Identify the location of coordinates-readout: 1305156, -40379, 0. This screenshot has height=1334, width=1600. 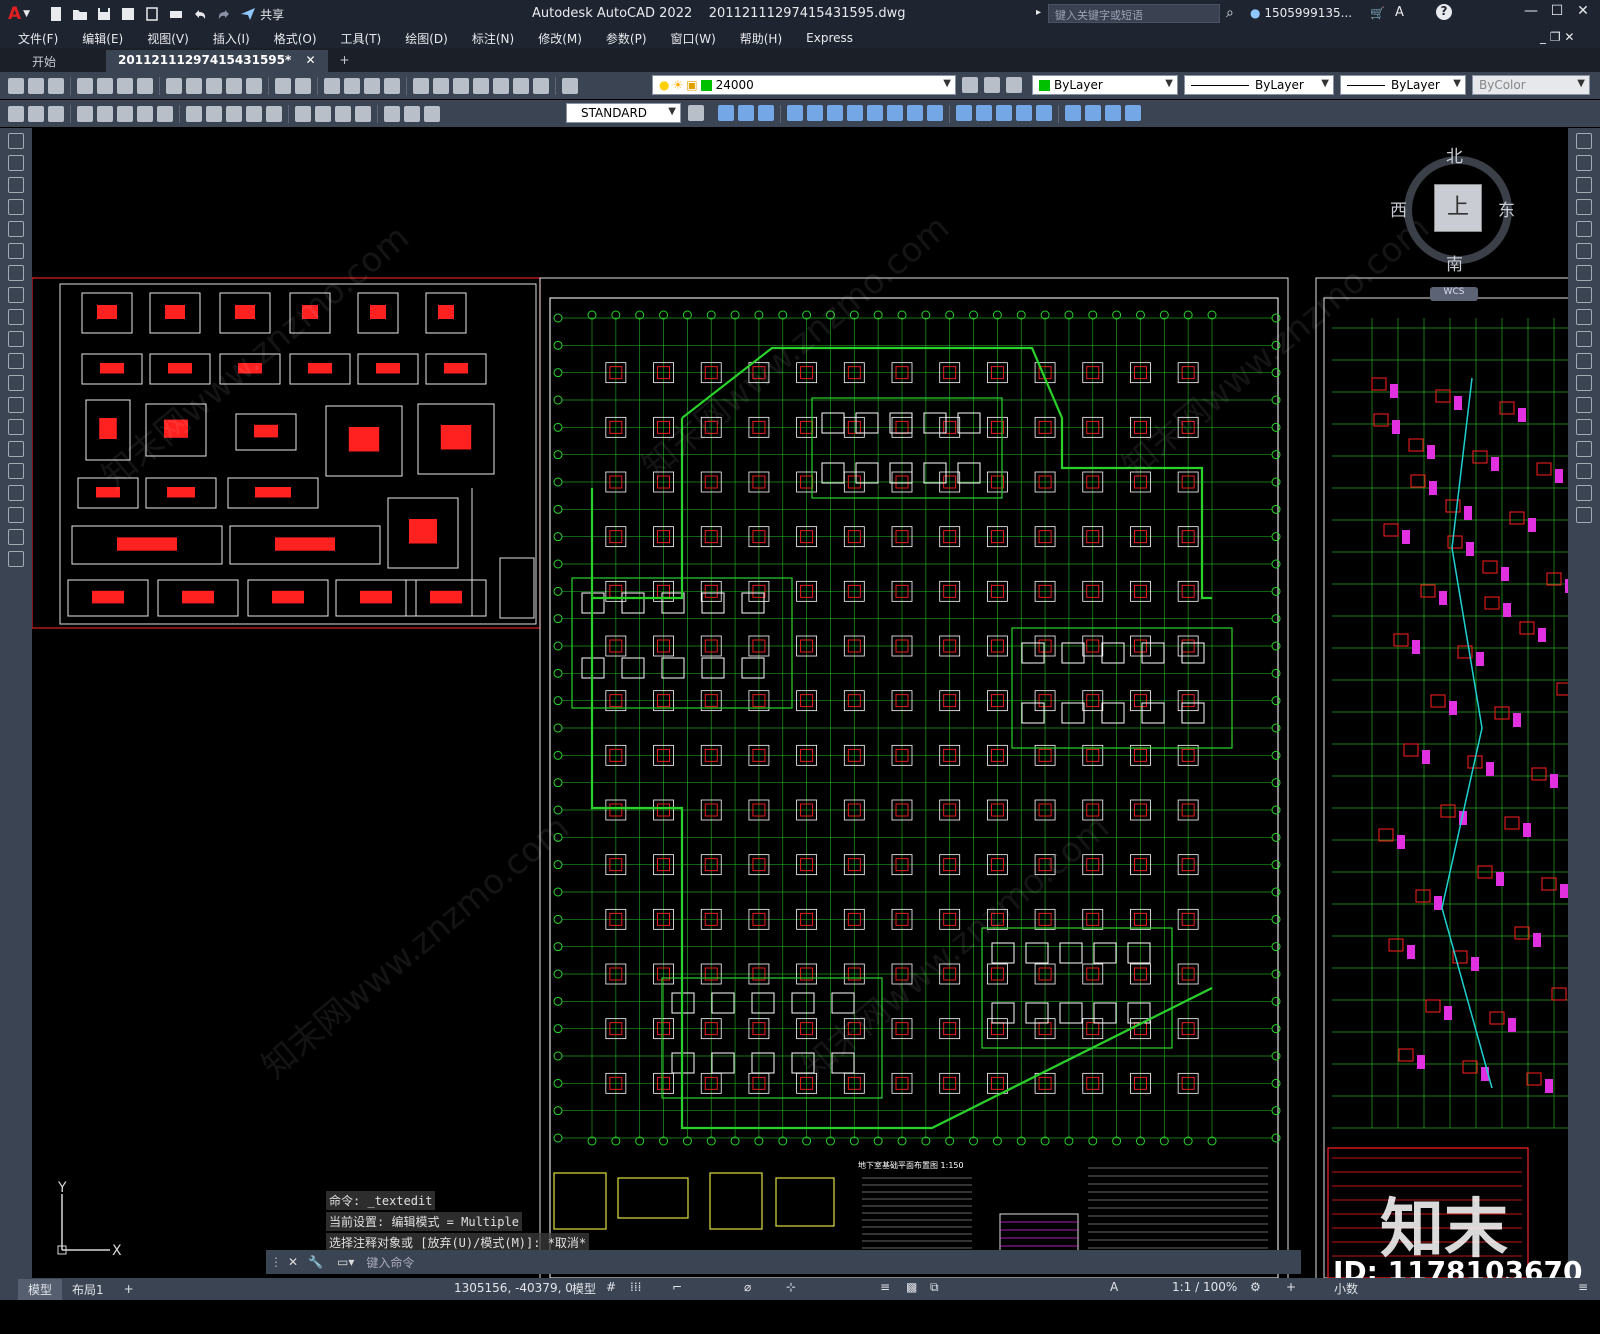
(513, 1288).